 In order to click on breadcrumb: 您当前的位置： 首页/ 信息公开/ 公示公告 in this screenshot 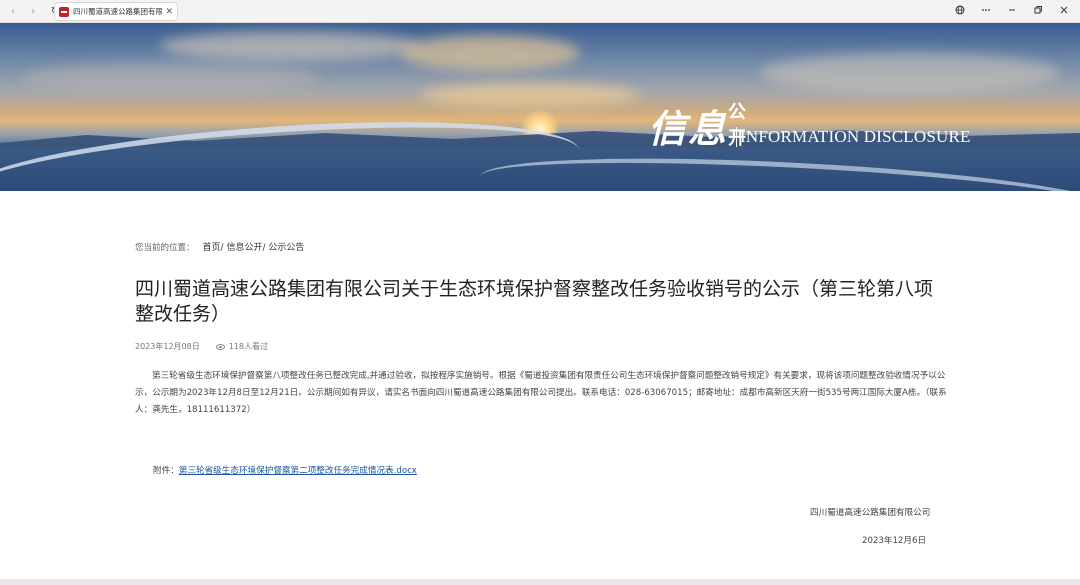, I will do `click(540, 247)`.